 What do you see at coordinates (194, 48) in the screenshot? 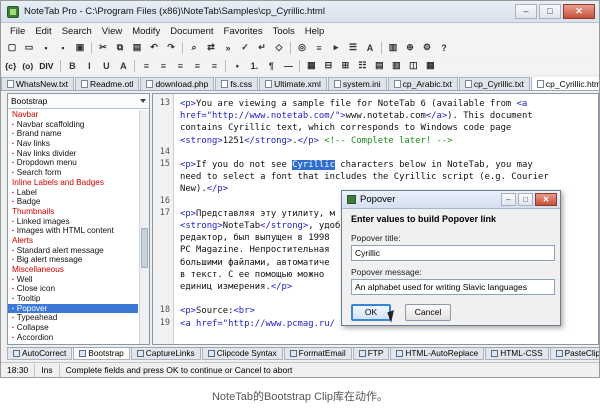
I see `find-icon: ⌕` at bounding box center [194, 48].